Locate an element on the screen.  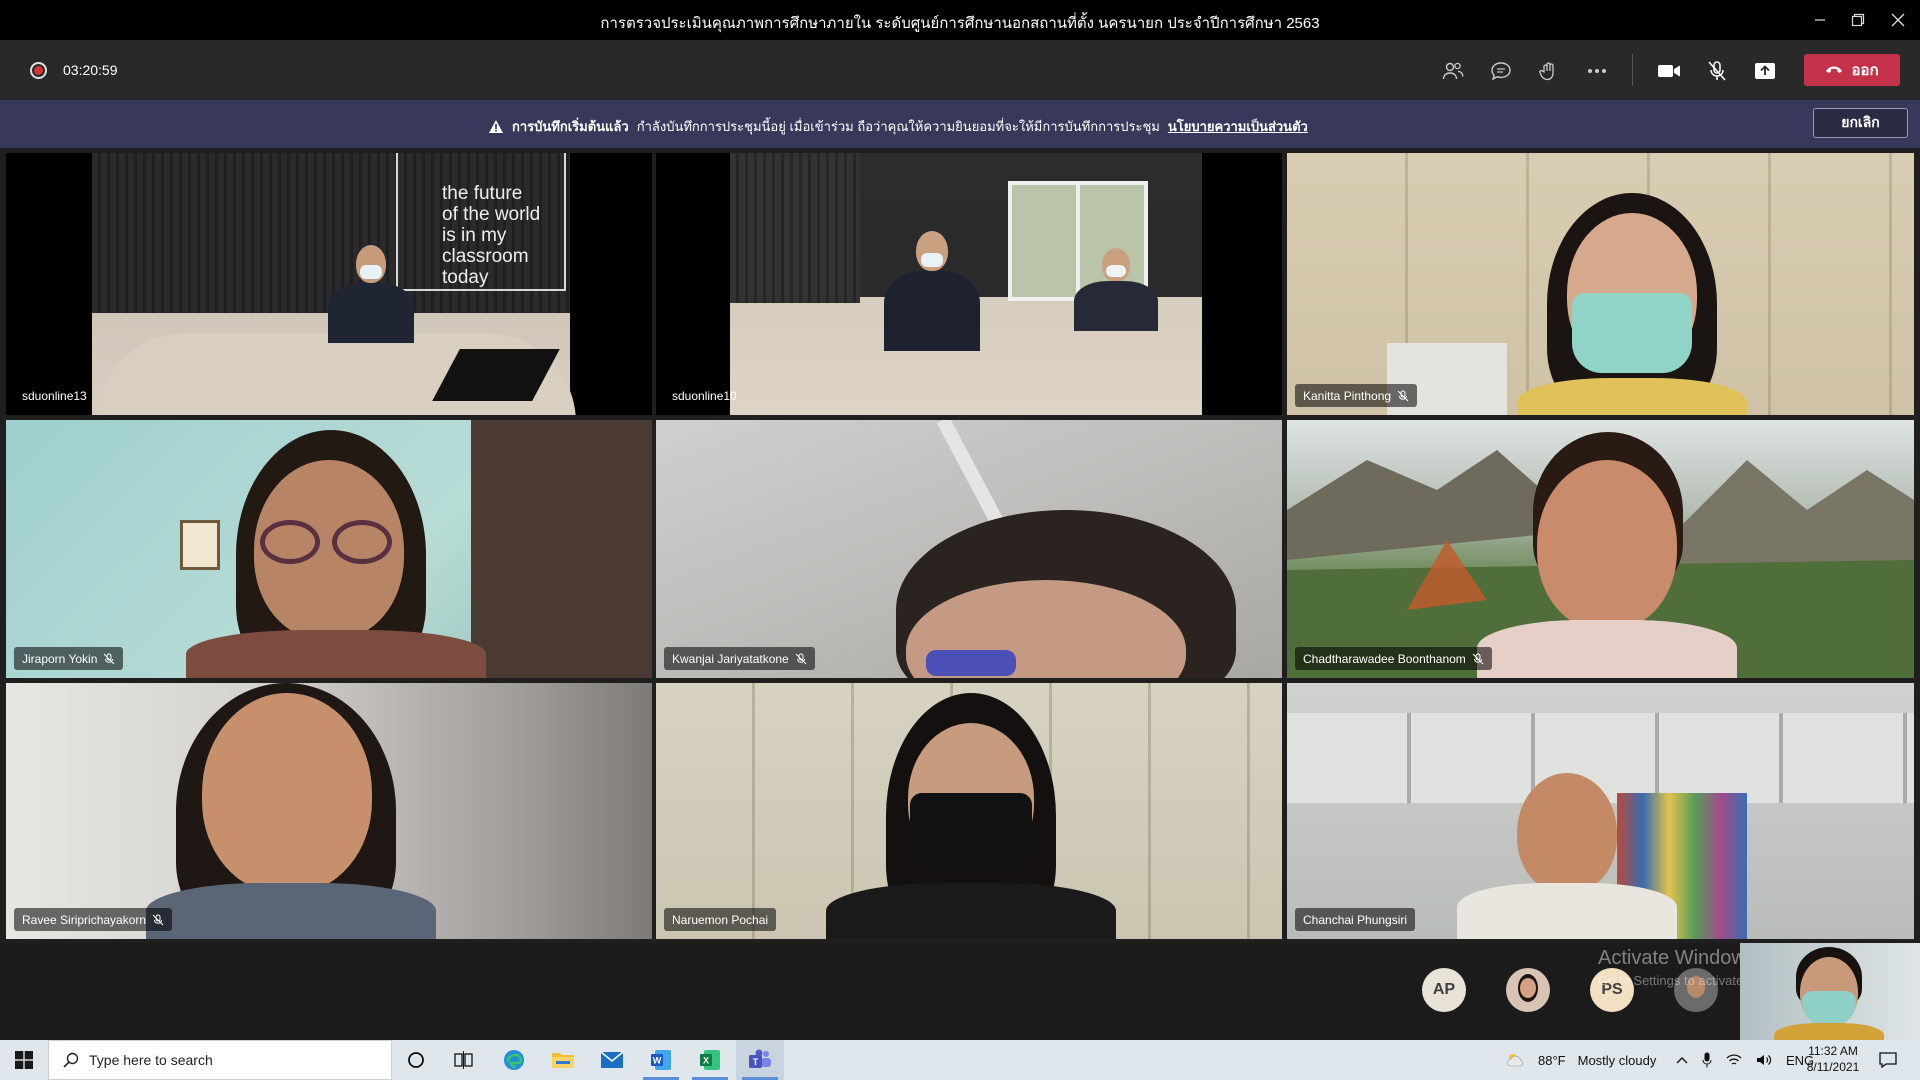
wifi-icon is located at coordinates (1734, 1060).